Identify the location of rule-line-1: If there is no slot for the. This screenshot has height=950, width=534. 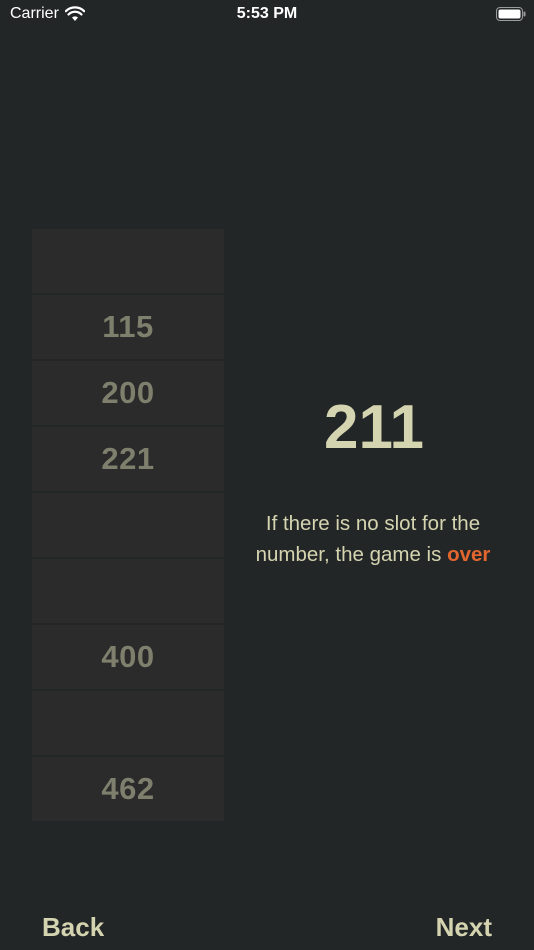
(373, 523).